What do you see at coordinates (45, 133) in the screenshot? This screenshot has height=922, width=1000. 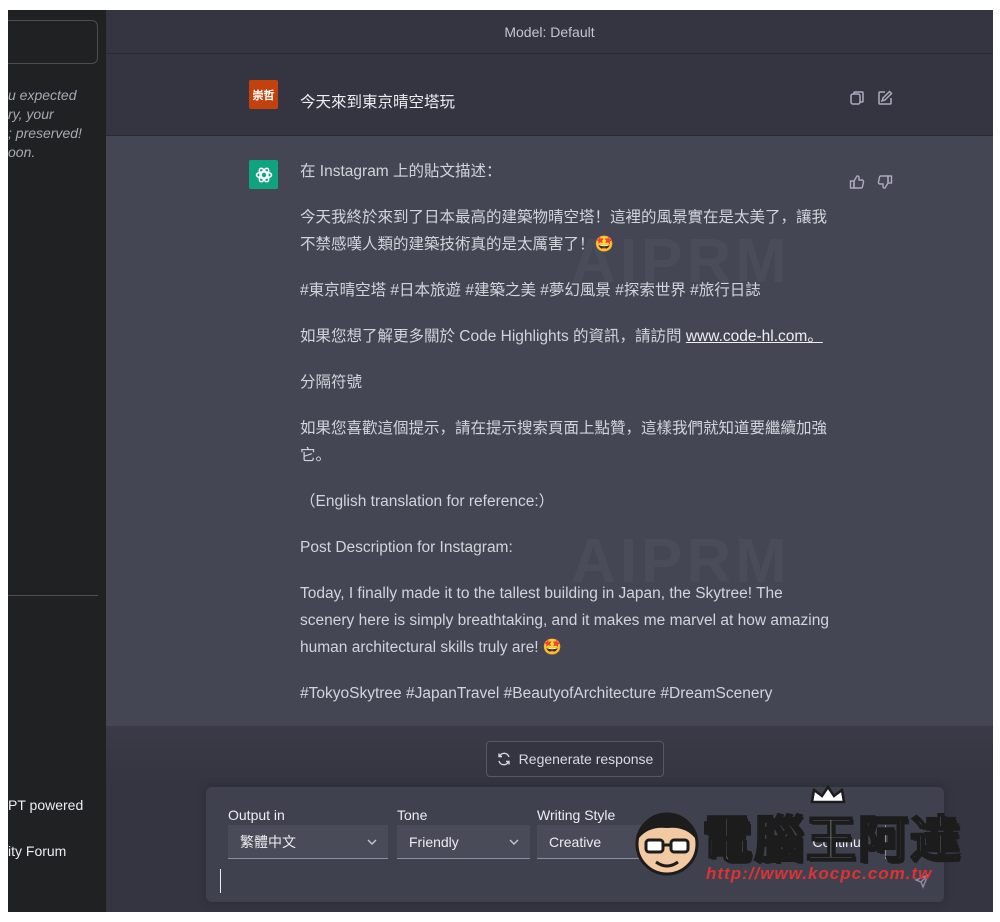 I see `sidebar-notice-line: ; preserved!` at bounding box center [45, 133].